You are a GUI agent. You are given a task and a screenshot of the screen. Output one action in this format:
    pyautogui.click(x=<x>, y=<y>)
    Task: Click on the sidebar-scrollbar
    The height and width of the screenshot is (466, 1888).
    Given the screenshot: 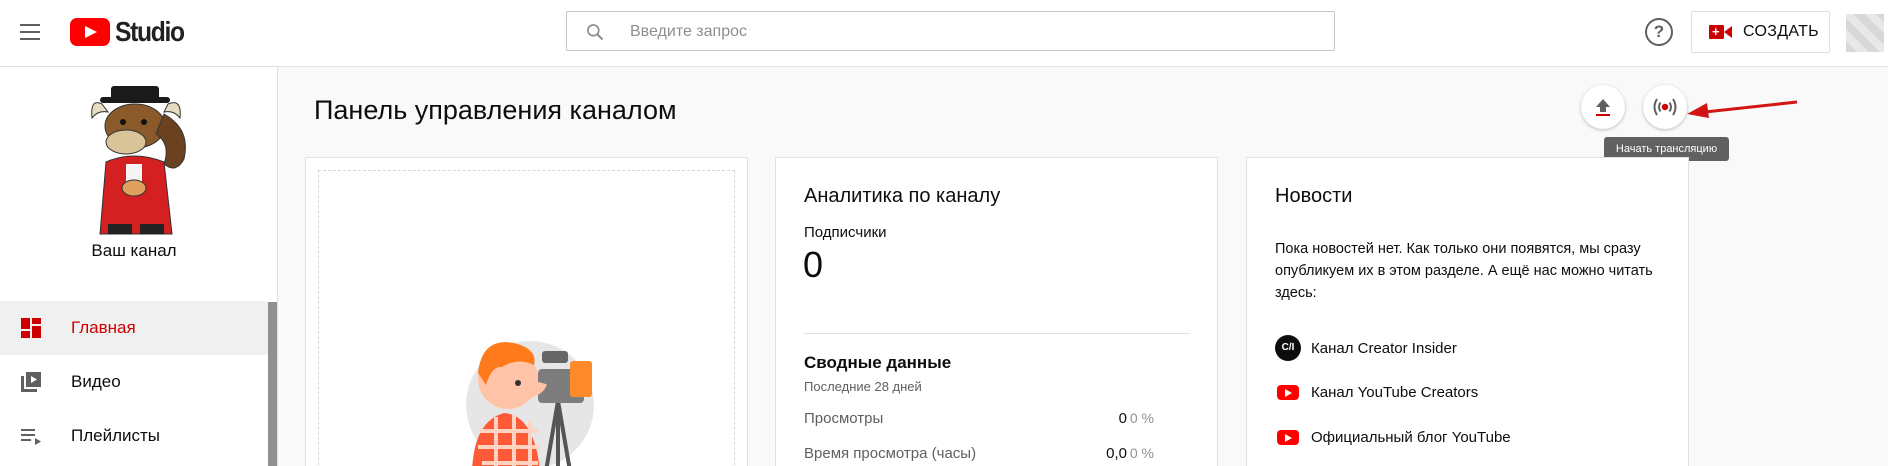 What is the action you would take?
    pyautogui.click(x=272, y=384)
    